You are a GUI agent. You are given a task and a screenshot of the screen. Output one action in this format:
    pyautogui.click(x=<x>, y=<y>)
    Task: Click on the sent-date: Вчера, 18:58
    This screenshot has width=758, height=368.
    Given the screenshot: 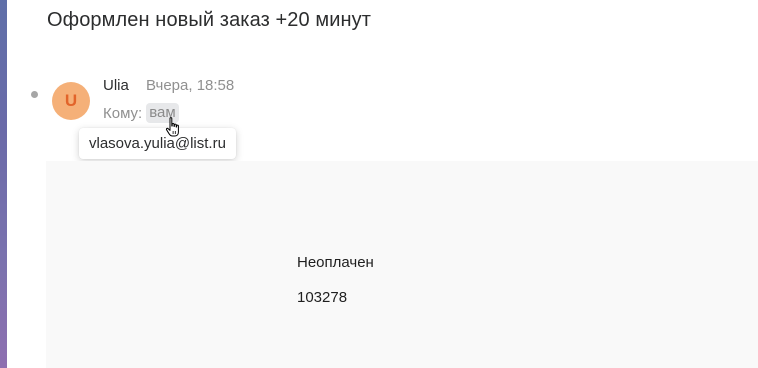 What is the action you would take?
    pyautogui.click(x=190, y=85)
    